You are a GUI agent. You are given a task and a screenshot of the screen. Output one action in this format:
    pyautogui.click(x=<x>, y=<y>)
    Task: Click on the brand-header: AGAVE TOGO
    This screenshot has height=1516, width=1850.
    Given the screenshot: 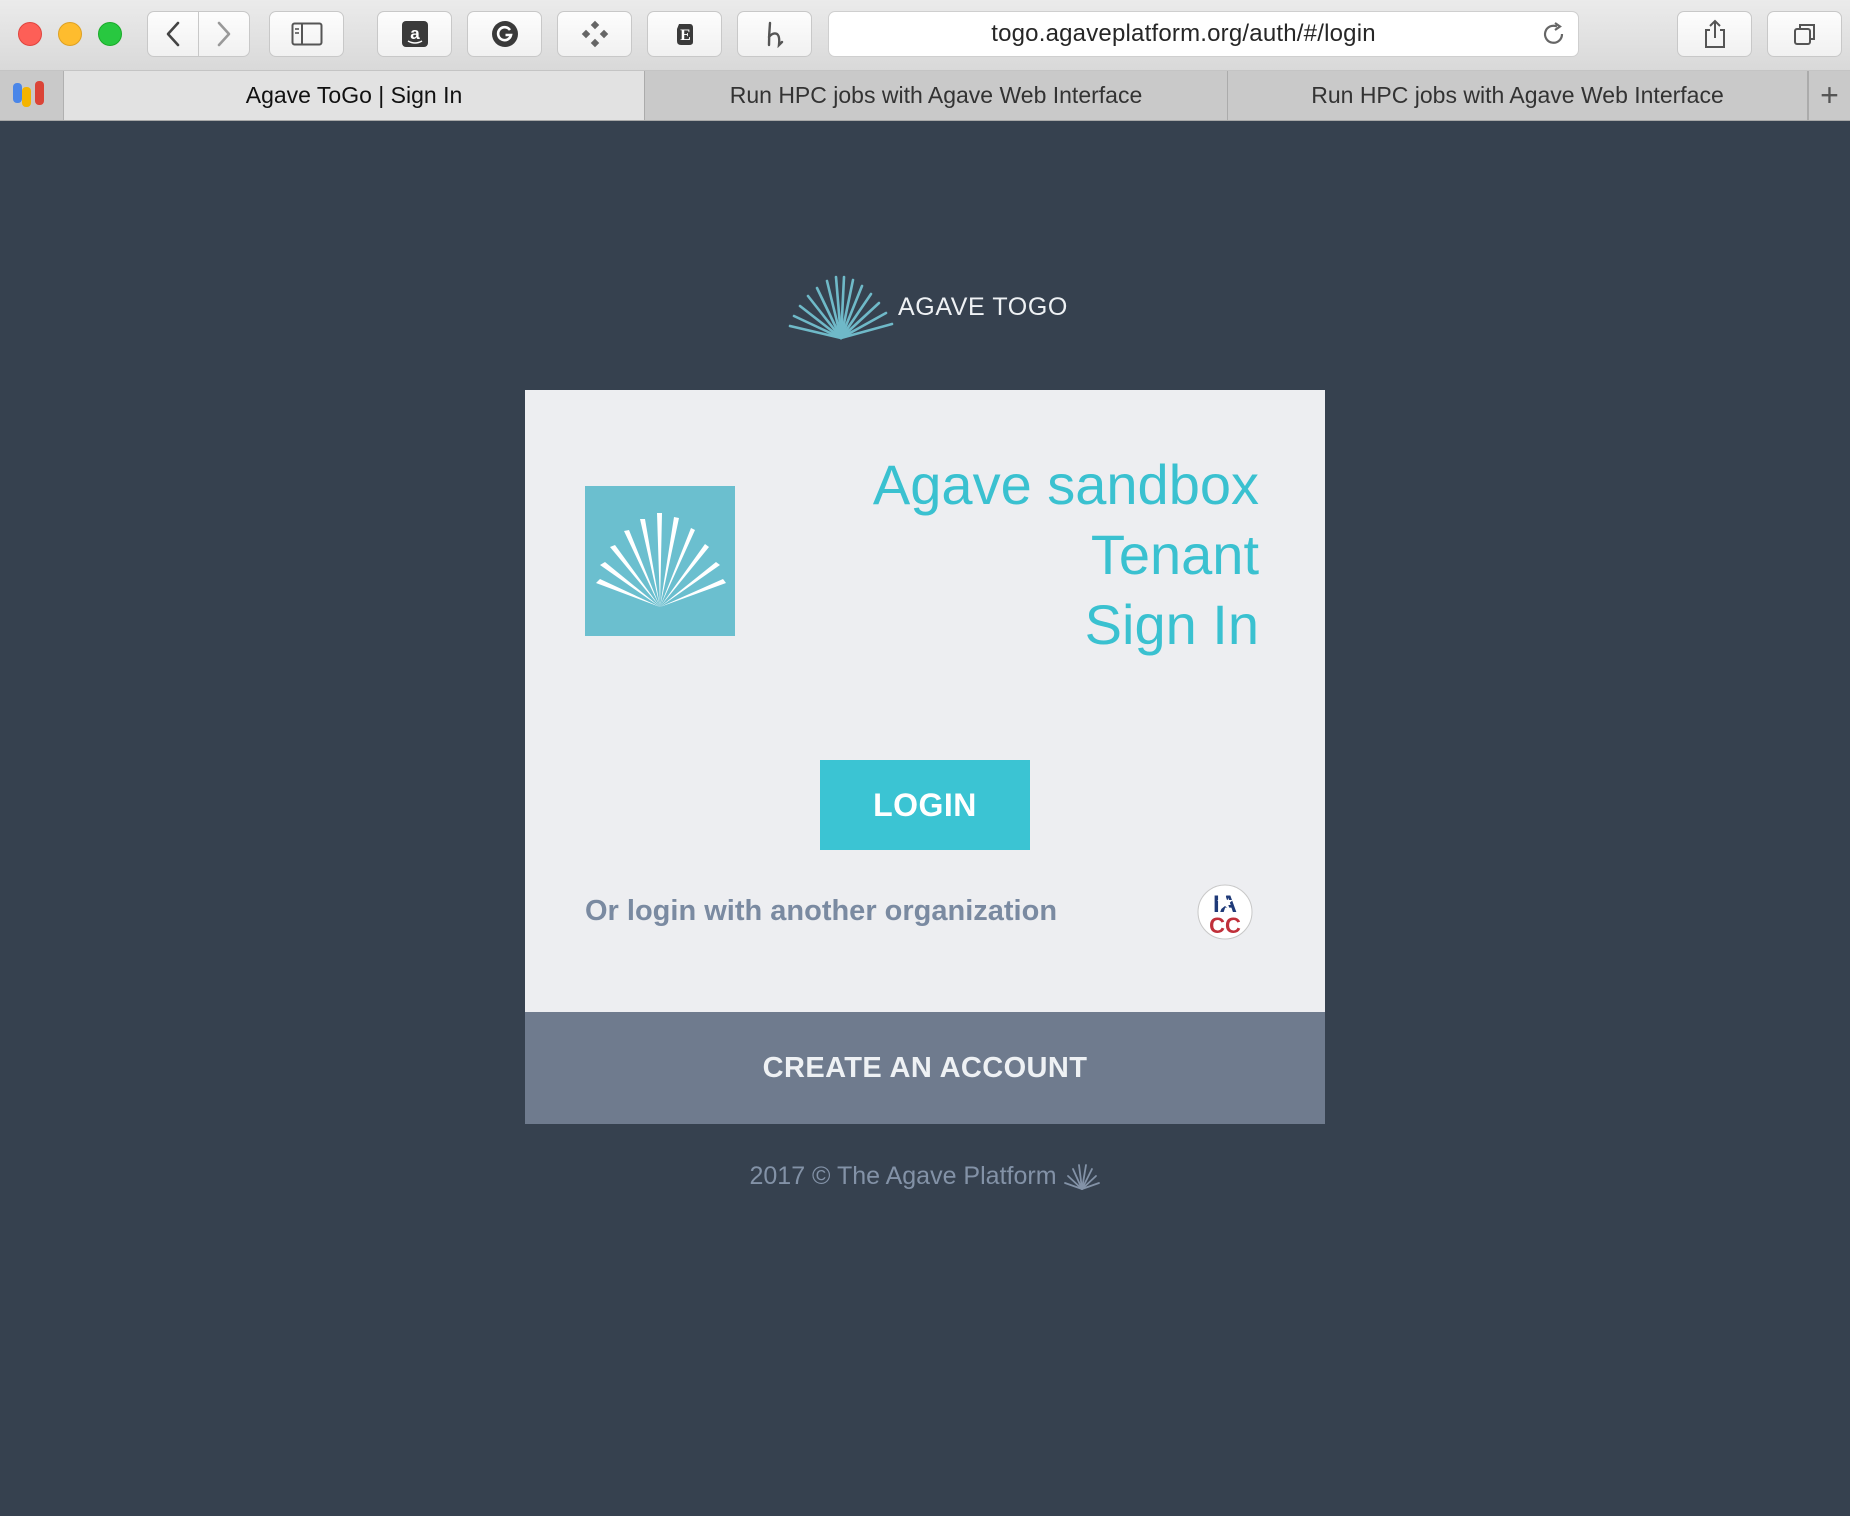 What is the action you would take?
    pyautogui.click(x=928, y=307)
    